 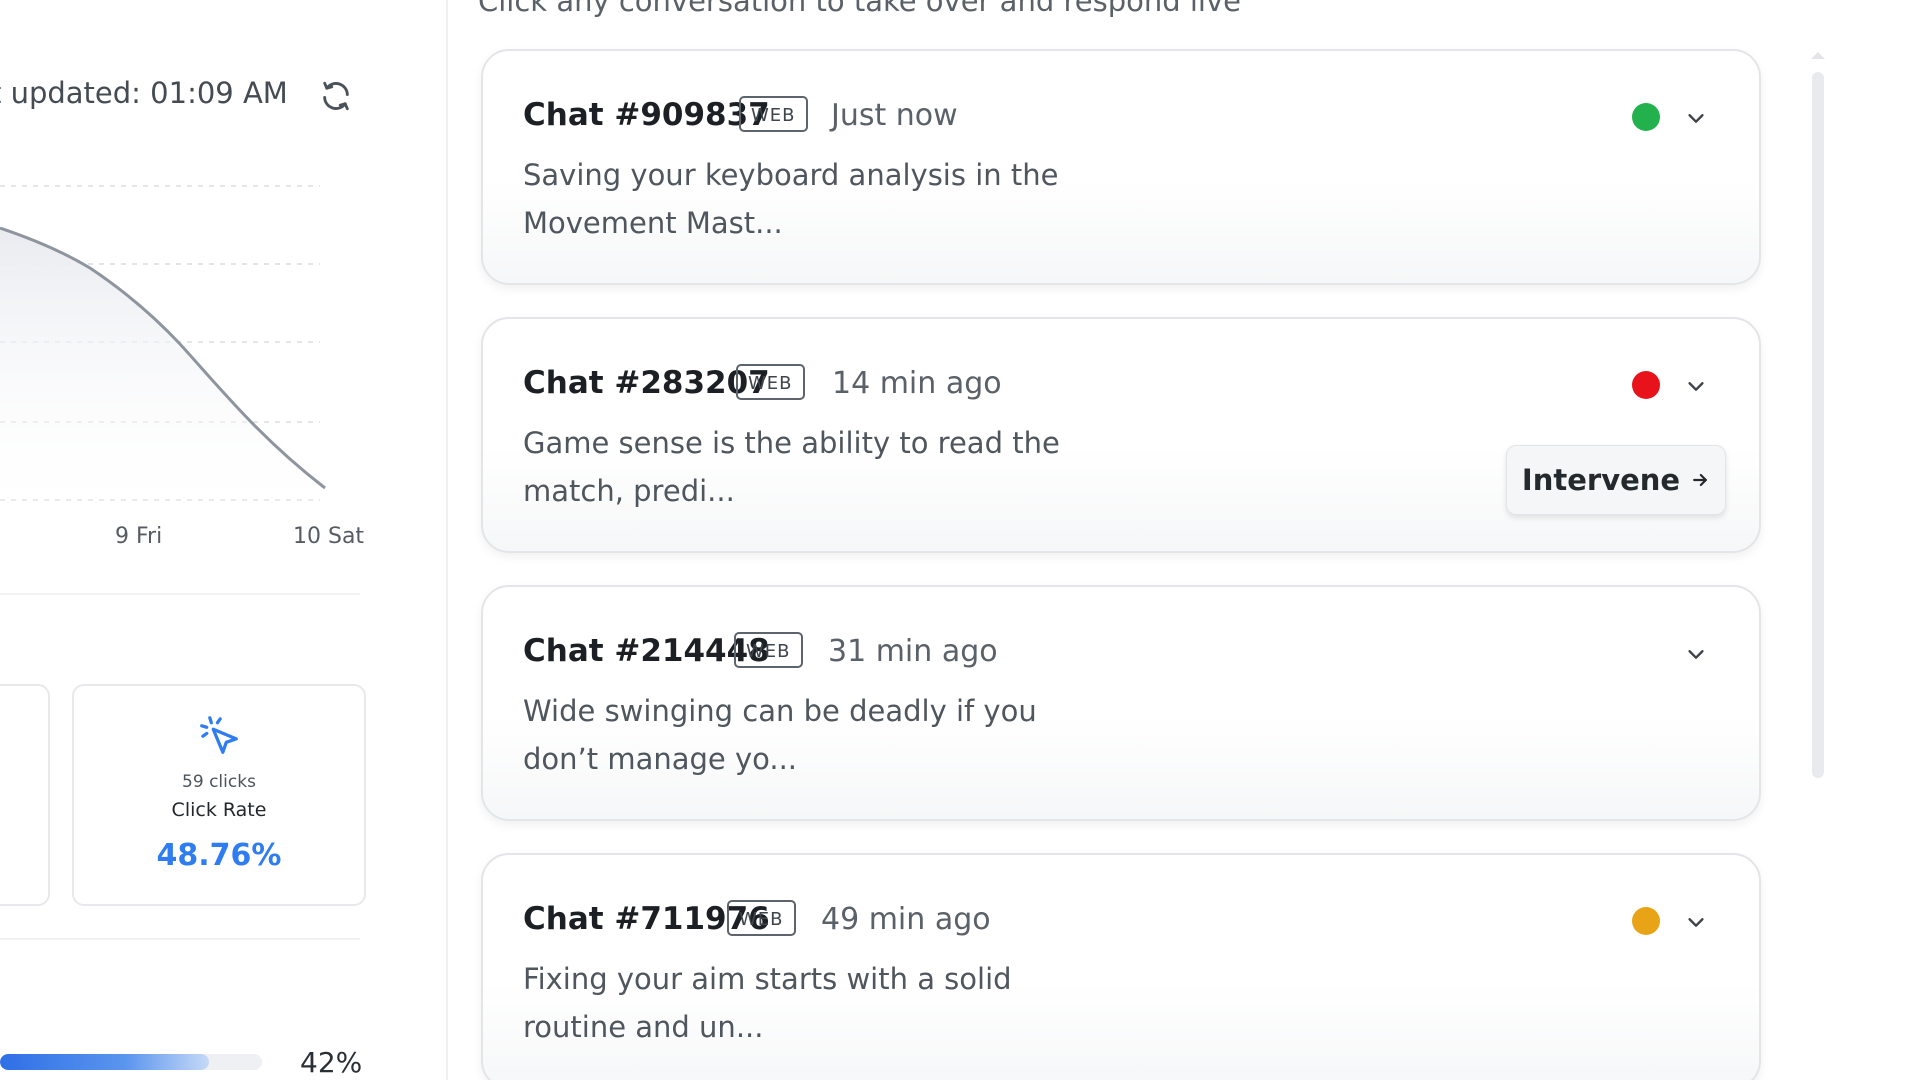 I want to click on stat-value: 48.76%, so click(x=219, y=855).